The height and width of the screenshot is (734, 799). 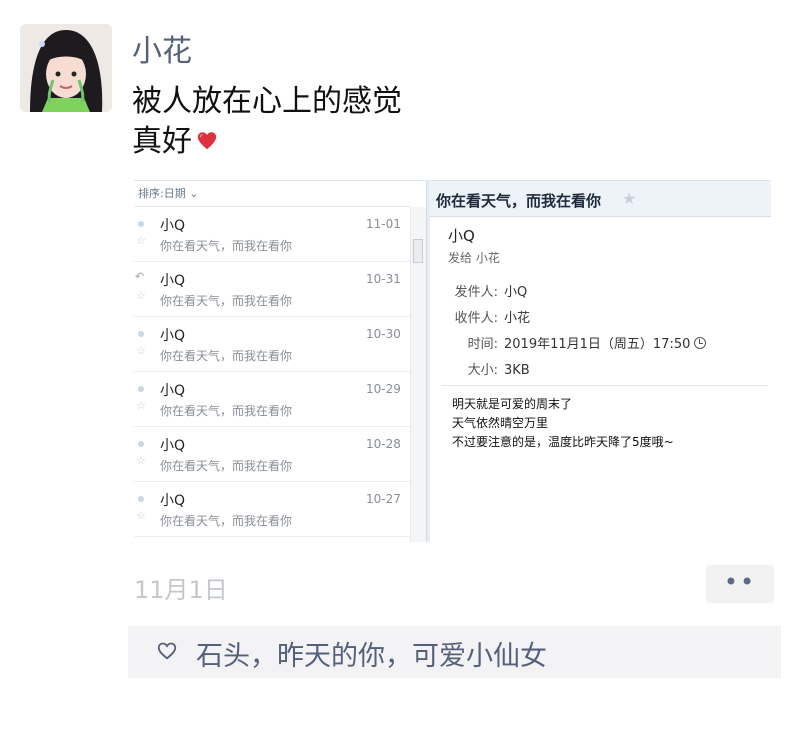 I want to click on avatar, so click(x=66, y=68).